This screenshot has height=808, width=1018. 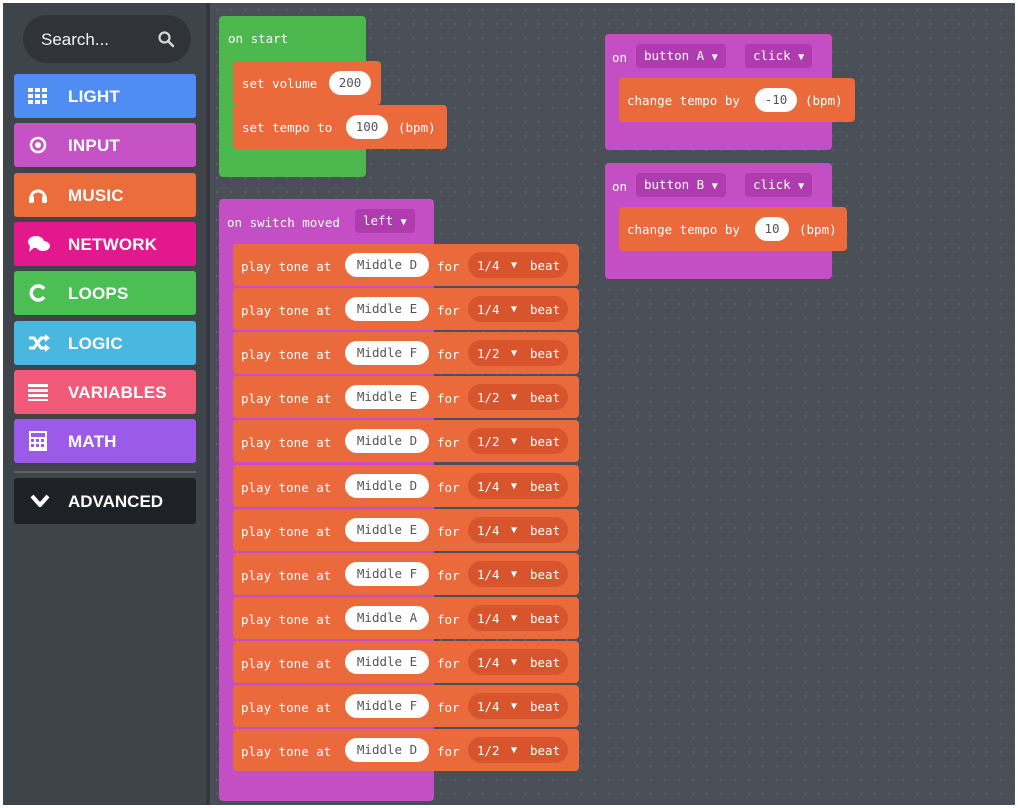 I want to click on volume-value: 200, so click(x=350, y=83).